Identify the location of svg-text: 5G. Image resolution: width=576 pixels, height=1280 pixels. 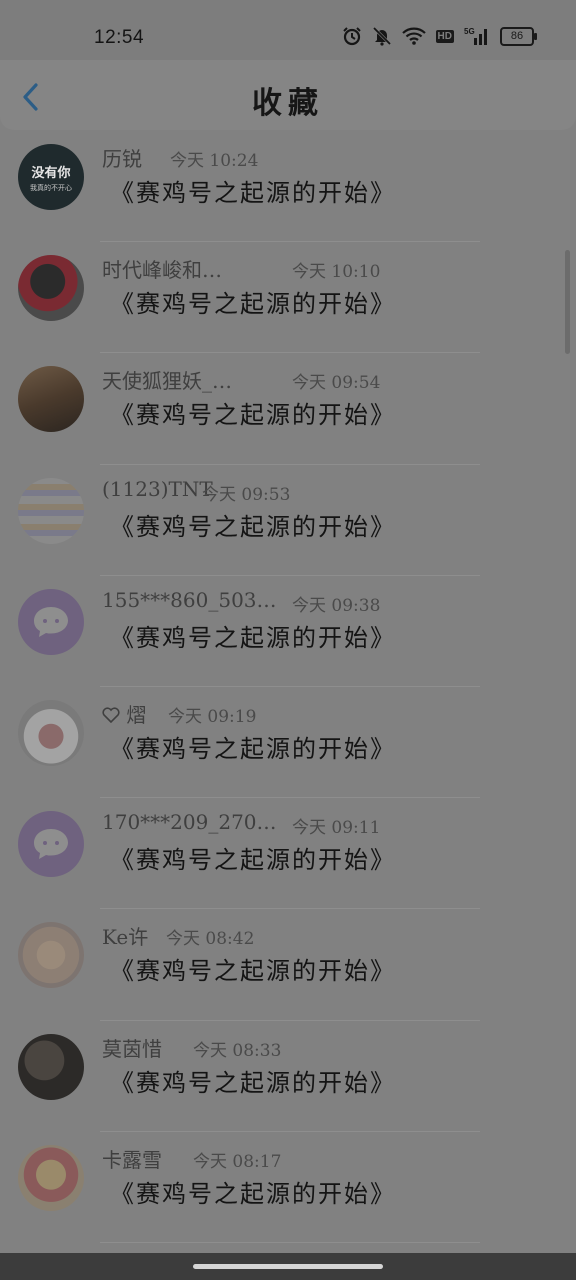
(469, 31).